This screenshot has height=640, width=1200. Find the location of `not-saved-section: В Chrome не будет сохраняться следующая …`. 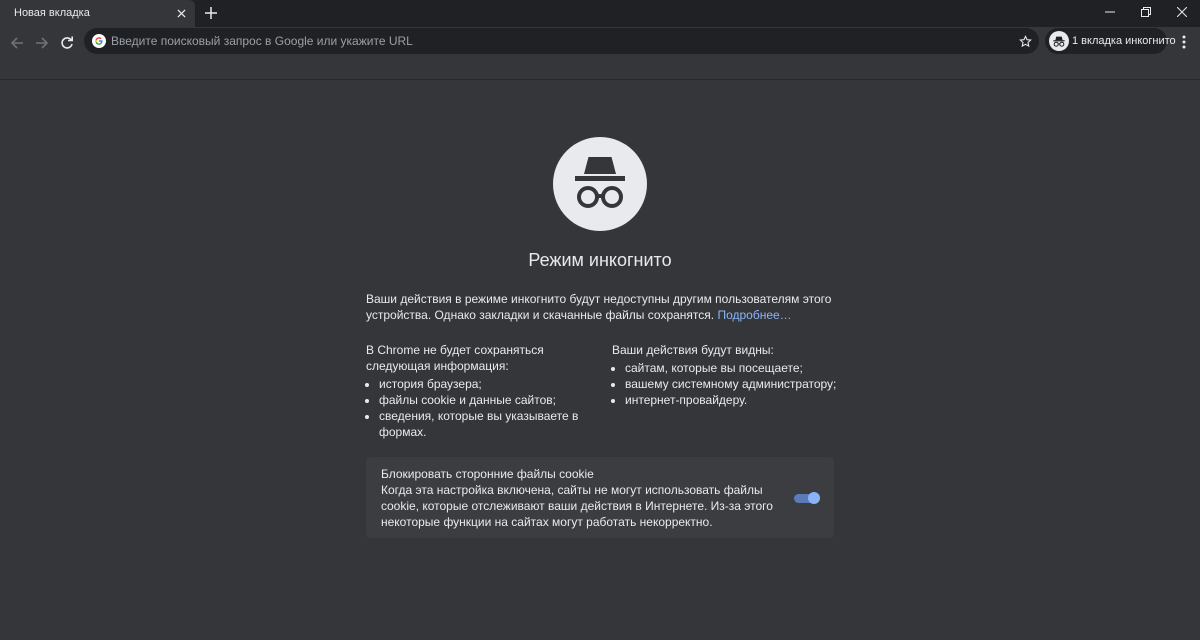

not-saved-section: В Chrome не будет сохраняться следующая … is located at coordinates (473, 391).